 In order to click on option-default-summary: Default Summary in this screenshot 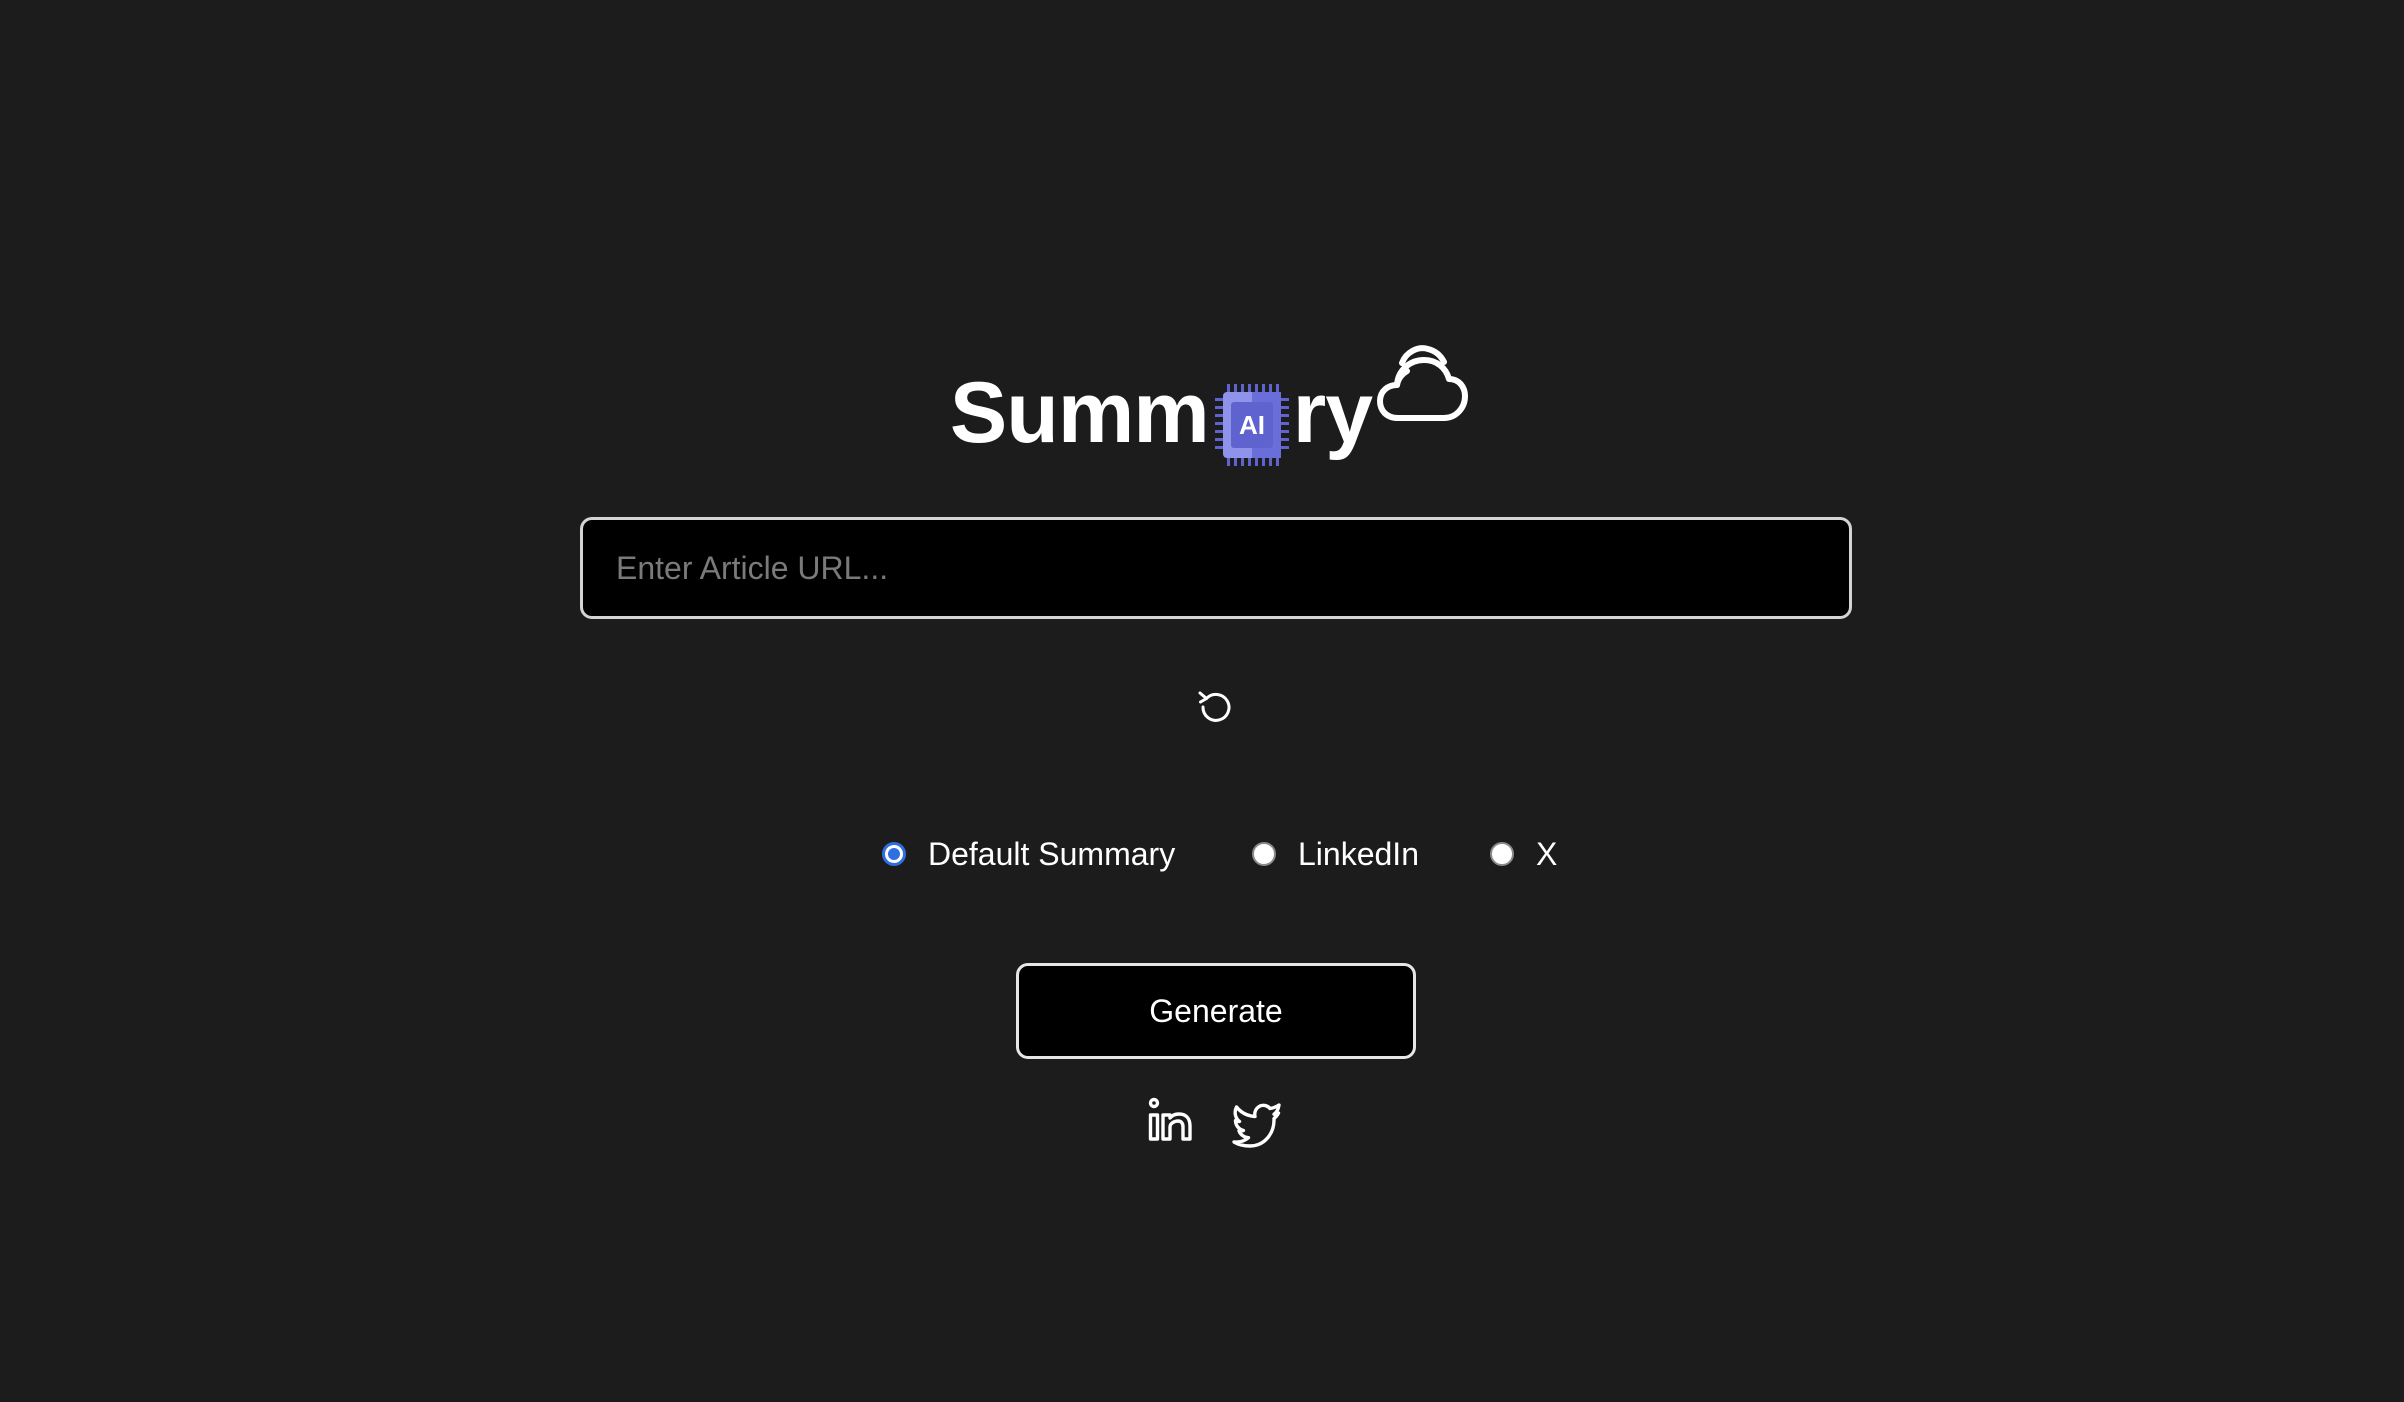, I will do `click(1028, 854)`.